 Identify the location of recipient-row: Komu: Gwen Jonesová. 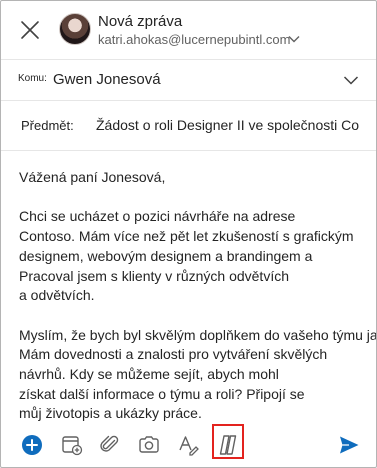
(188, 80).